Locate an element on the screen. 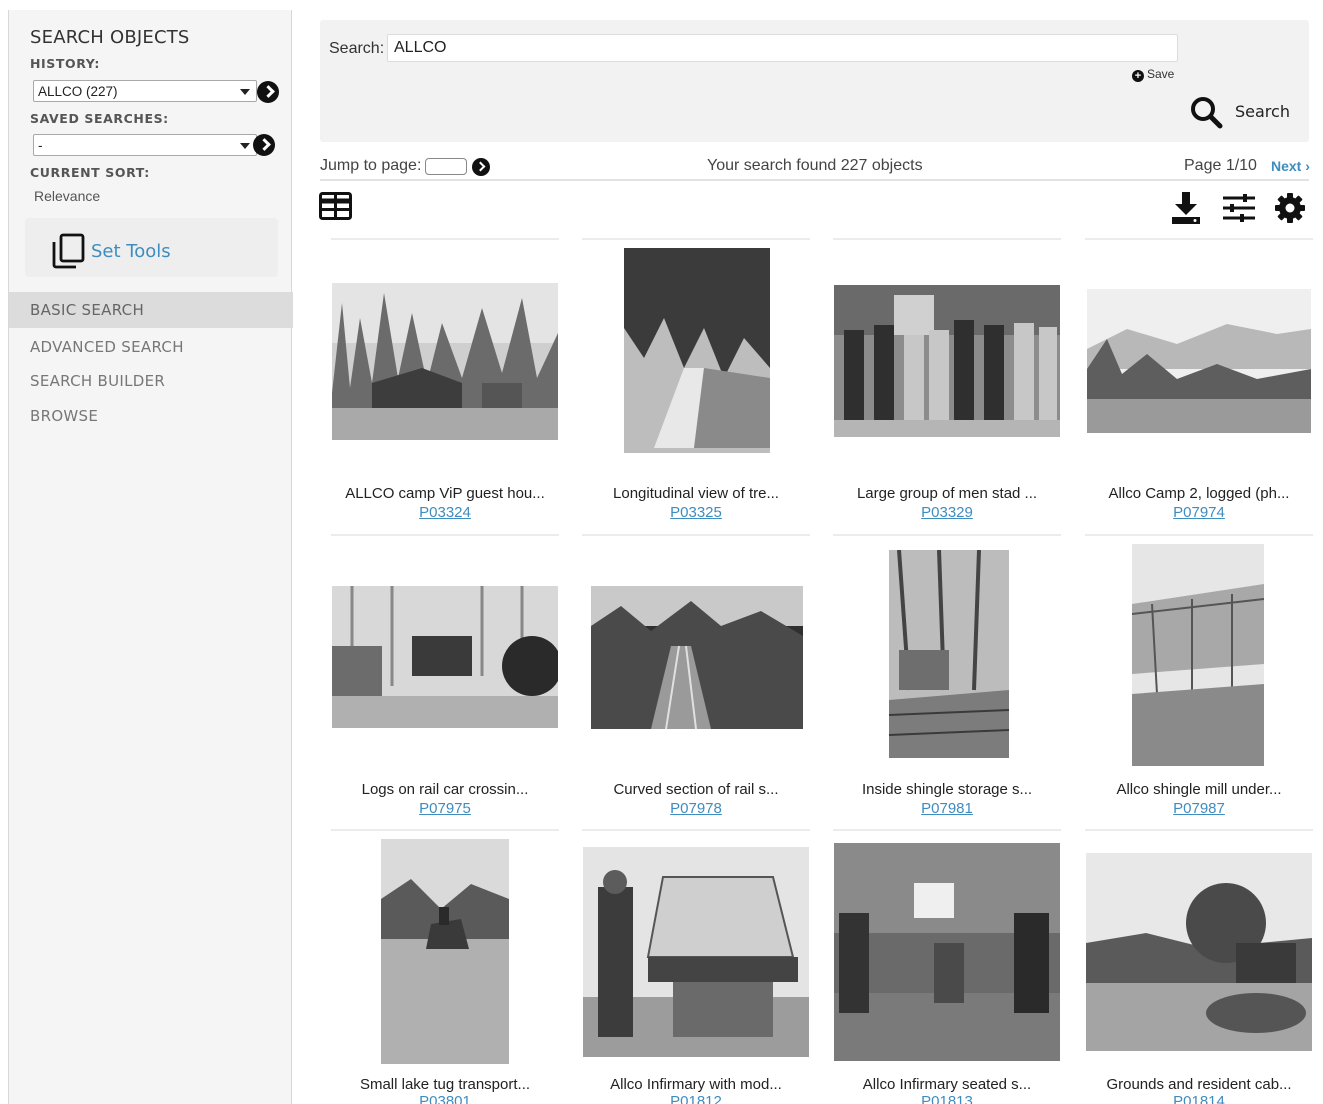 This screenshot has height=1104, width=1323. photo-grounds-cabin is located at coordinates (1199, 952).